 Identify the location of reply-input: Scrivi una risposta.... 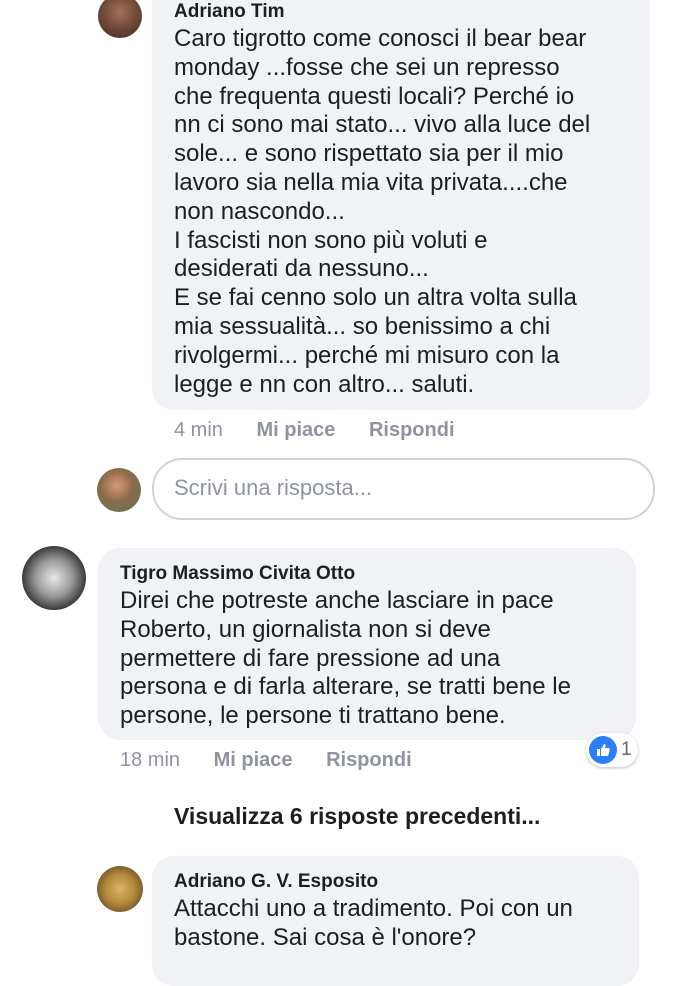
(403, 489).